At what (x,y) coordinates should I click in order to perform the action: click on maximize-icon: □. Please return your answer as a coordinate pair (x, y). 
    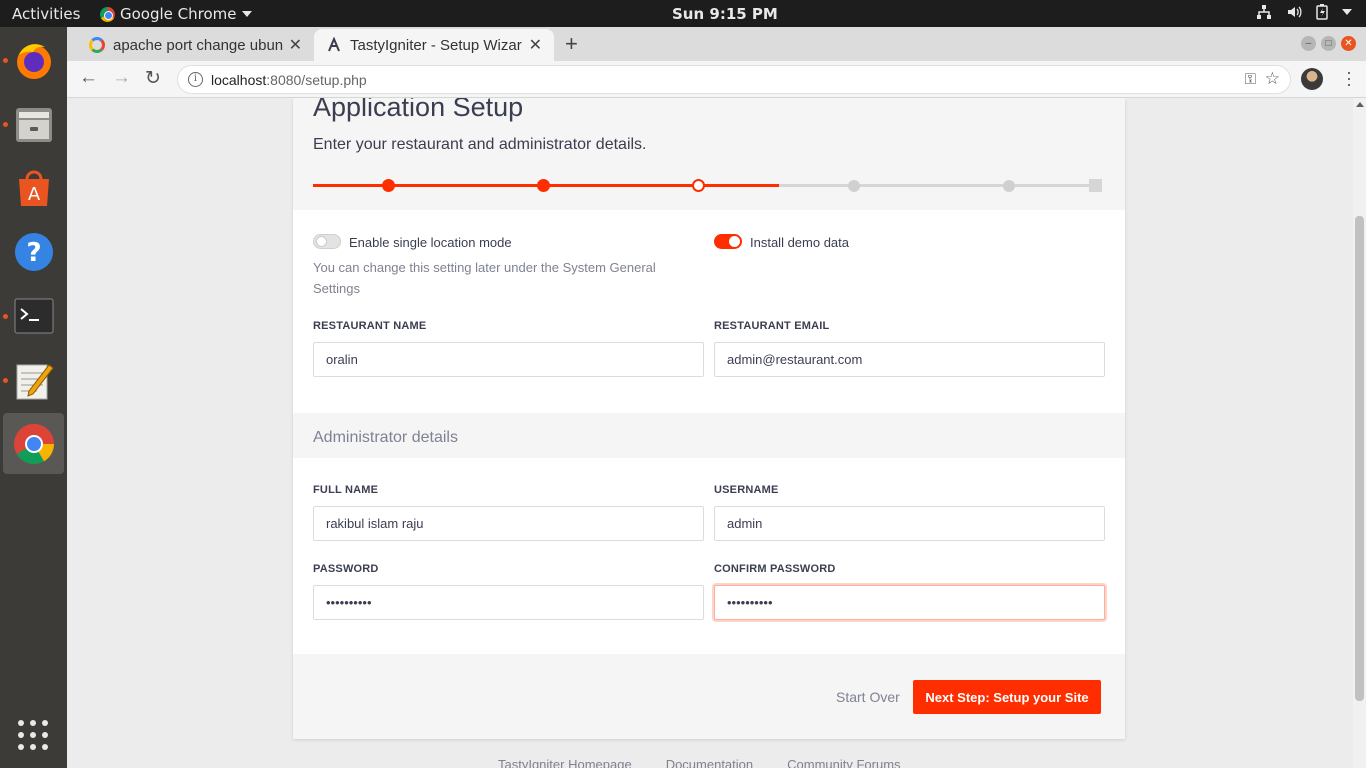
    Looking at the image, I should click on (1328, 43).